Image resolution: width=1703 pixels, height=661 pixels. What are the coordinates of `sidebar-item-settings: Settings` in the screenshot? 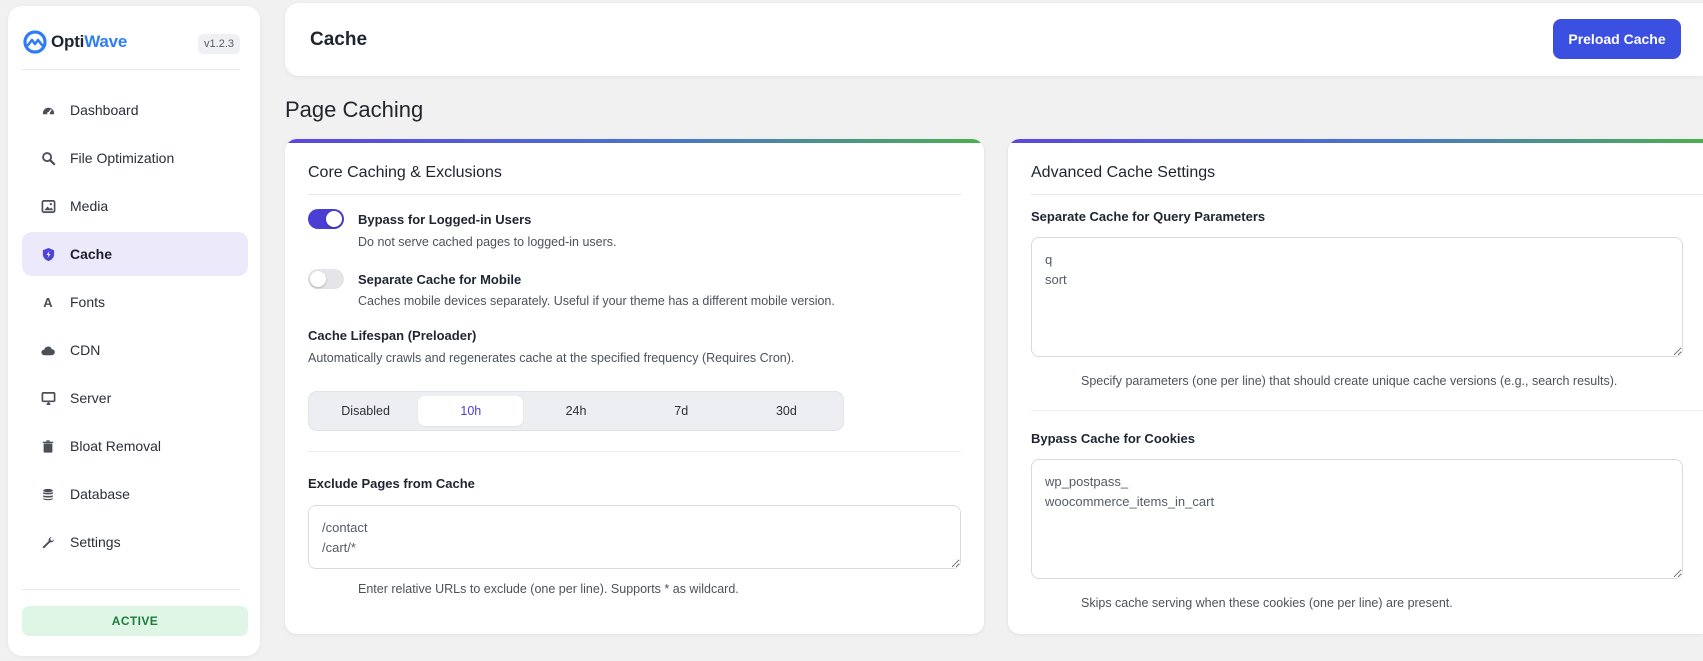 It's located at (135, 542).